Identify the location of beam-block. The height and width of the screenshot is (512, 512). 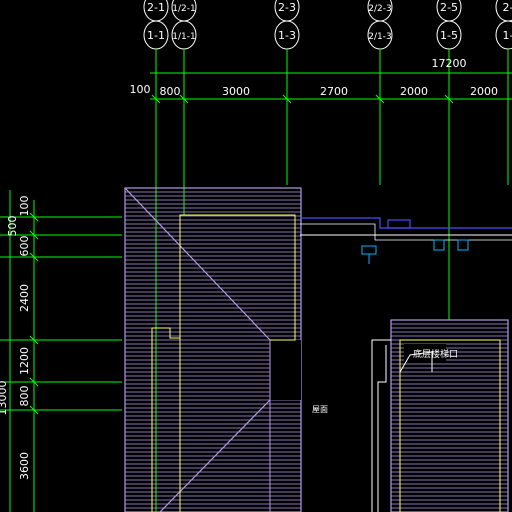
(399, 224).